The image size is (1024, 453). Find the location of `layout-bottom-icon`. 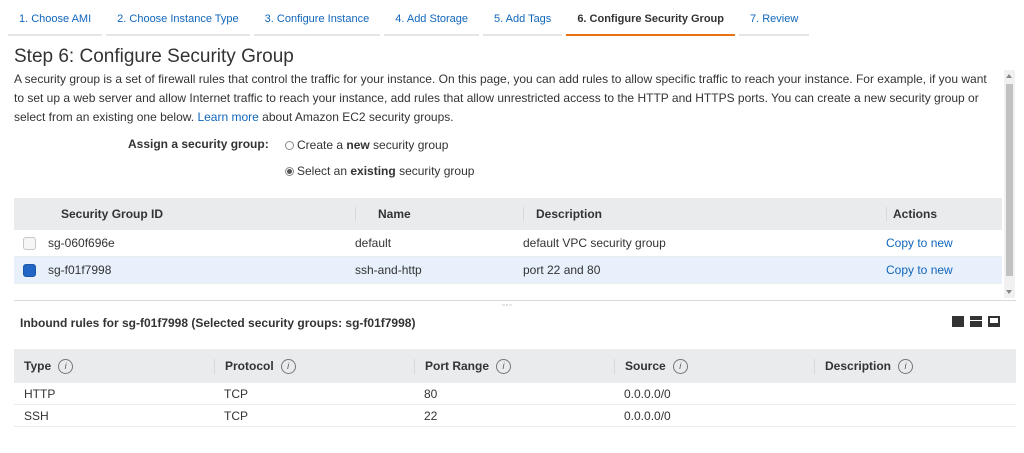

layout-bottom-icon is located at coordinates (994, 321).